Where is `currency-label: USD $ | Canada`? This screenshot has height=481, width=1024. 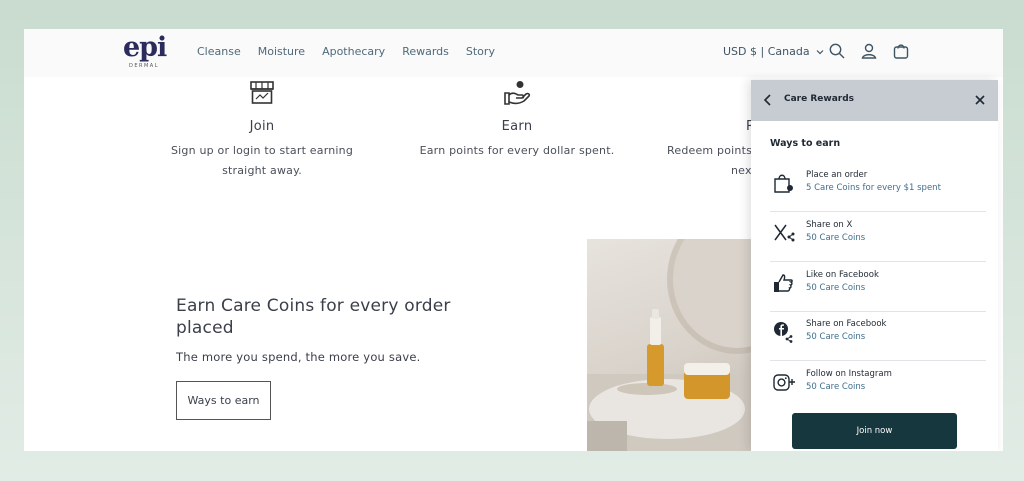 currency-label: USD $ | Canada is located at coordinates (766, 51).